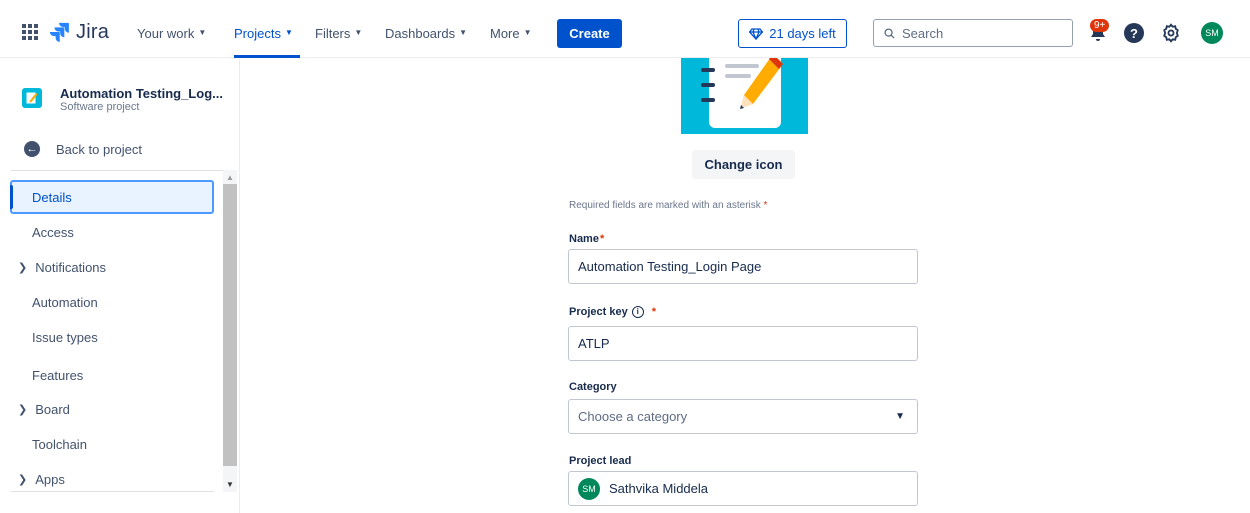 The height and width of the screenshot is (513, 1250). I want to click on nav-dashboards: Dashboards ▼, so click(426, 33).